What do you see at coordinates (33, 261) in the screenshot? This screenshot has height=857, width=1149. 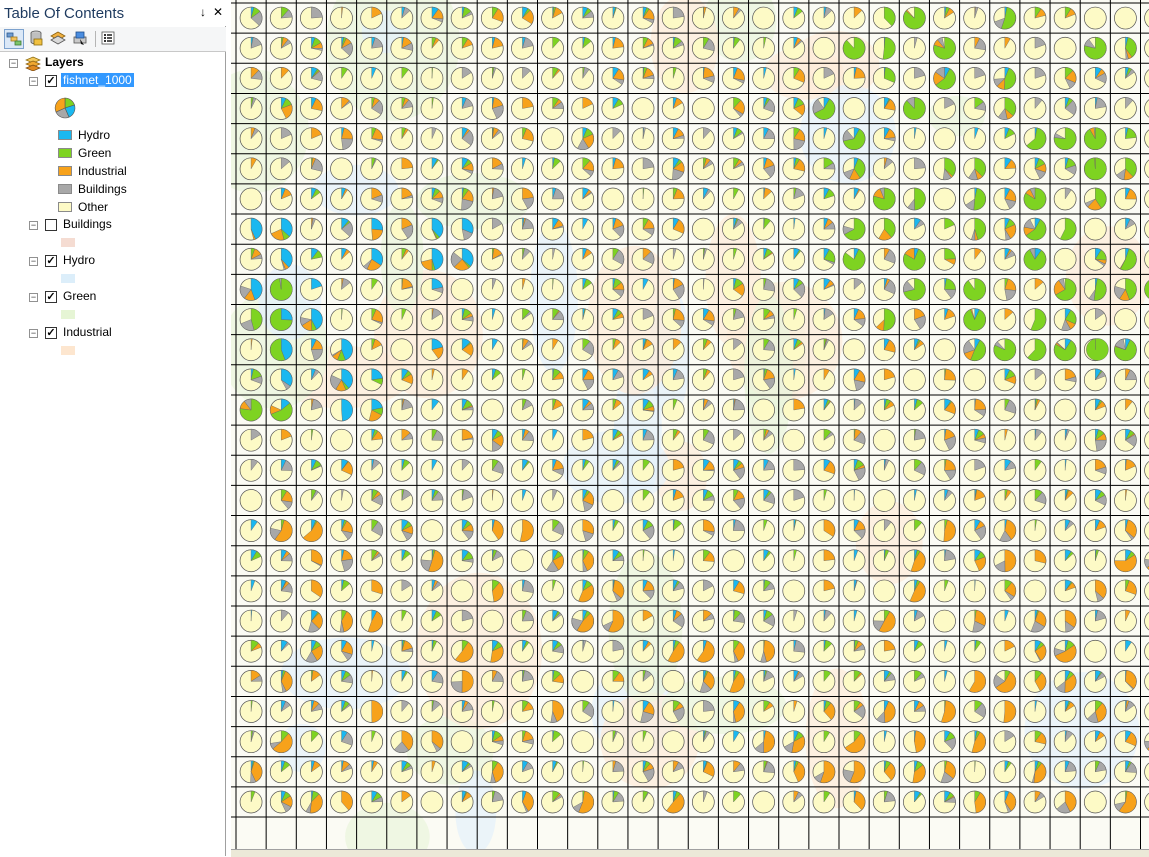 I see `hydro-expander: −` at bounding box center [33, 261].